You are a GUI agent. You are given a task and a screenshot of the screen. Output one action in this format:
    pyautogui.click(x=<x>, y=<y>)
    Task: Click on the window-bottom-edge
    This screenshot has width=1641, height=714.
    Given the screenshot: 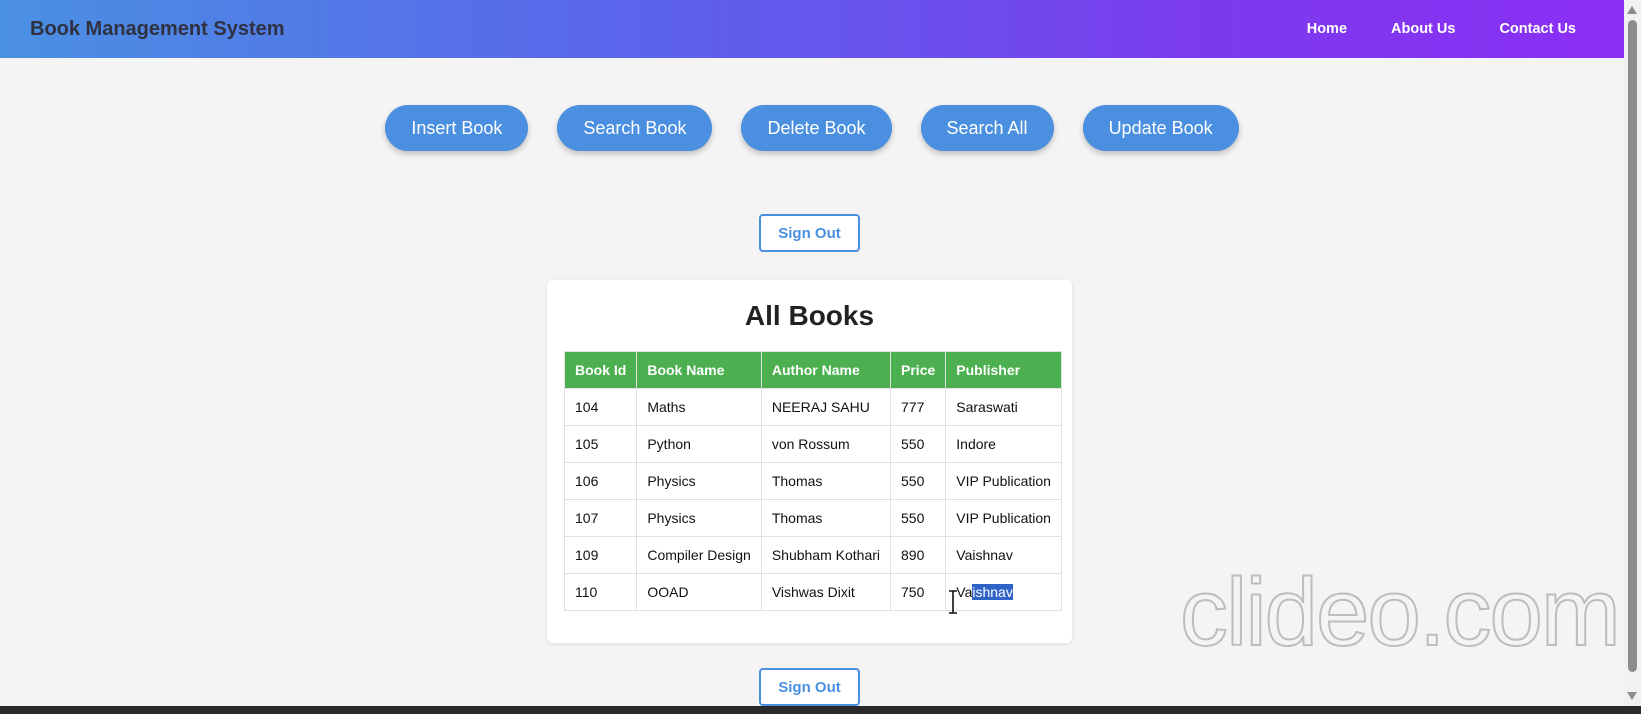 What is the action you would take?
    pyautogui.click(x=820, y=710)
    